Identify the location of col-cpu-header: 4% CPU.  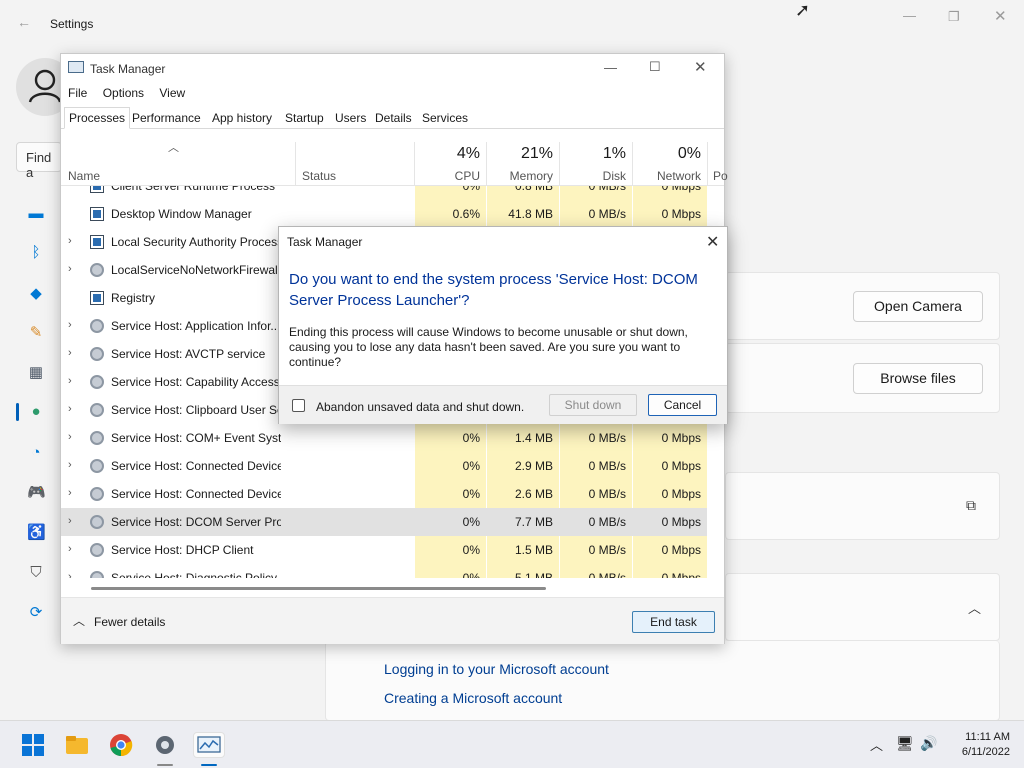
(451, 164).